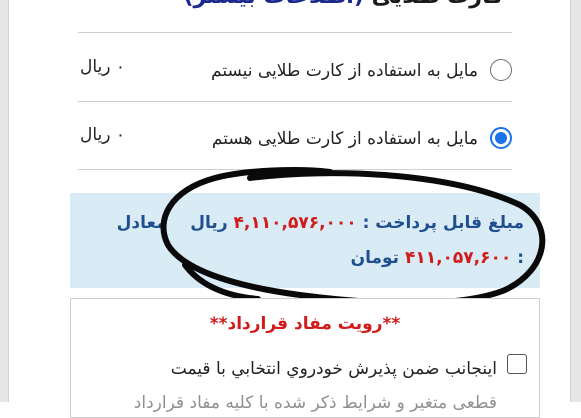  I want to click on option-label: مایل به استفاده از کارت طلایی هستم, so click(344, 139).